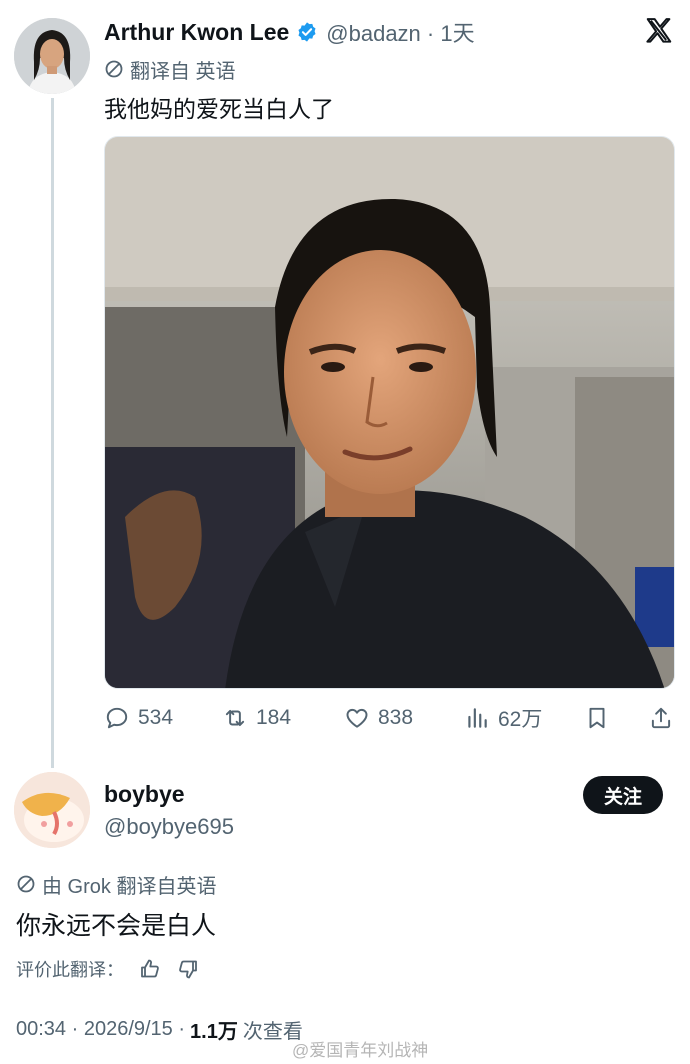  I want to click on follow-button: 关注, so click(623, 795).